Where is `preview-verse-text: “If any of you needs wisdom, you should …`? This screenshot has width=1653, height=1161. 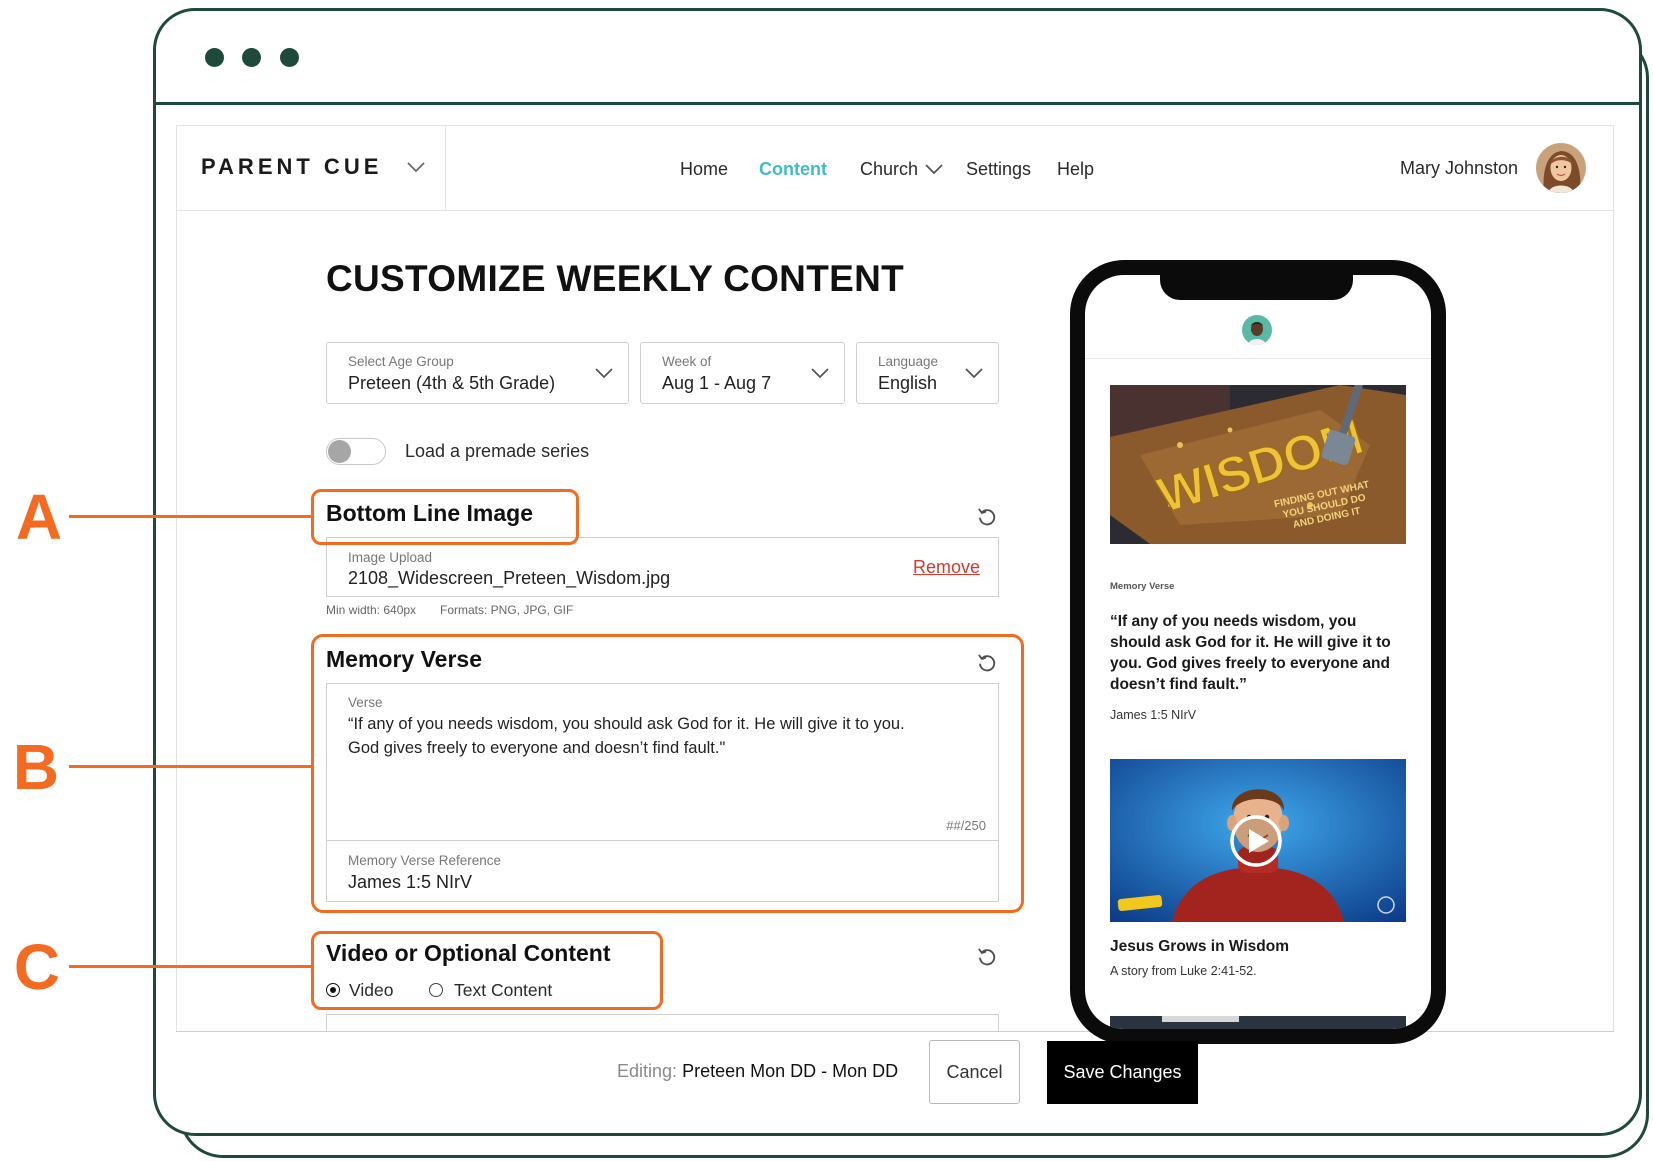
preview-verse-text: “If any of you needs wisdom, you should … is located at coordinates (1250, 653).